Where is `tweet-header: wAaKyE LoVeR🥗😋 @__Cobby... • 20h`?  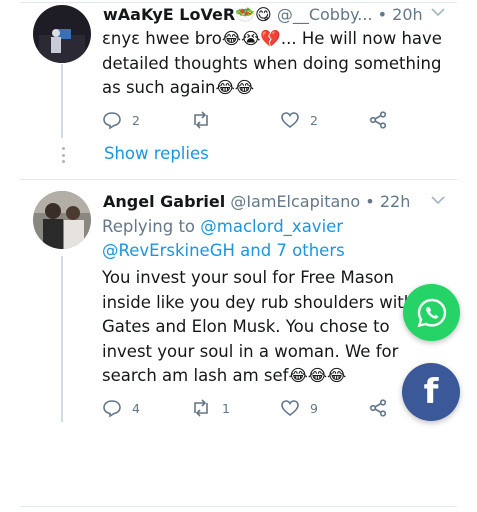 tweet-header: wAaKyE LoVeR🥗😋 @__Cobby... • 20h is located at coordinates (263, 15).